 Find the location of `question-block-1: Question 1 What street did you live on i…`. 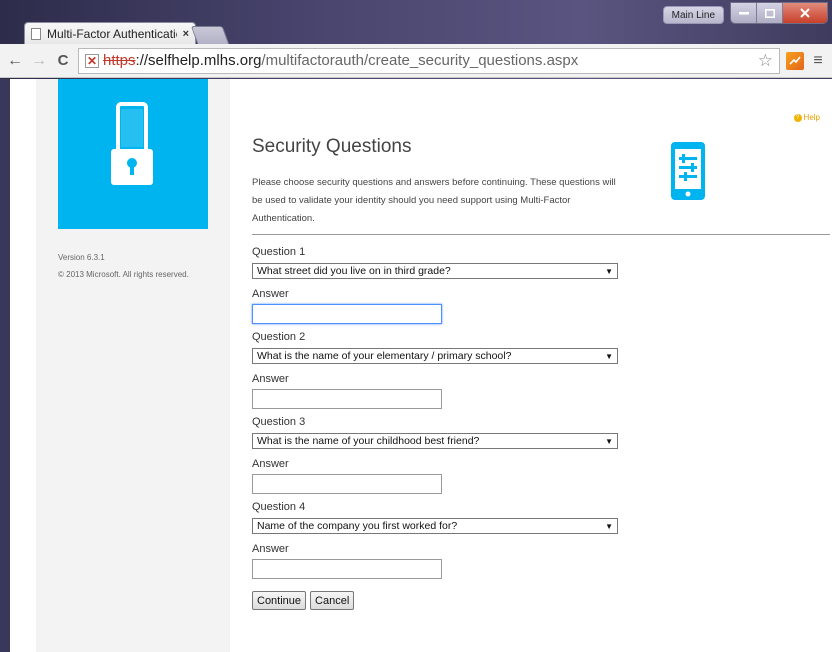

question-block-1: Question 1 What street did you live on i… is located at coordinates (442, 286).